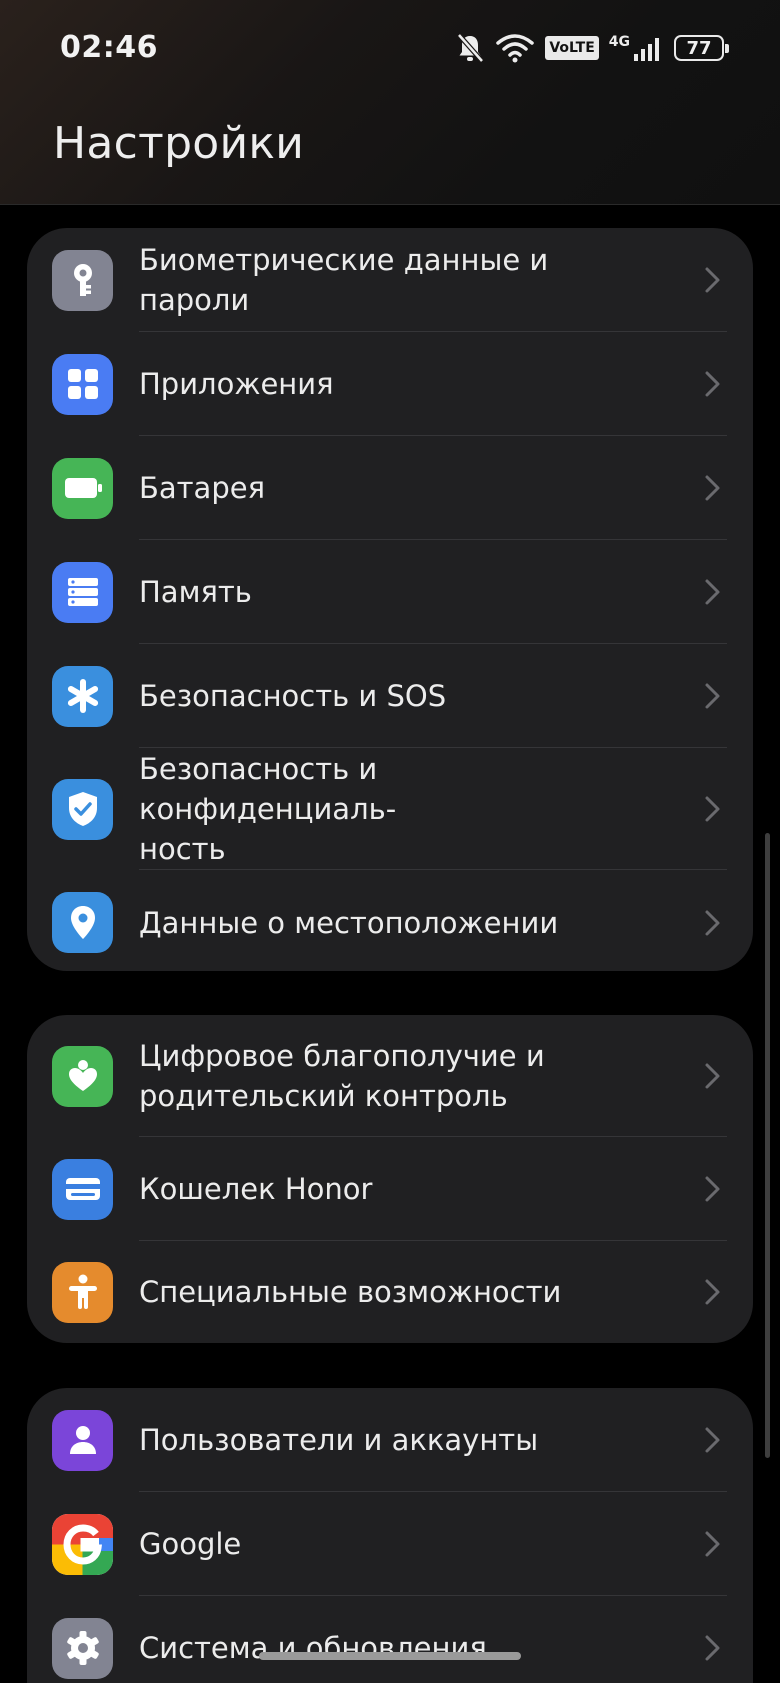 This screenshot has width=780, height=1683. I want to click on battery-level: 77, so click(699, 48).